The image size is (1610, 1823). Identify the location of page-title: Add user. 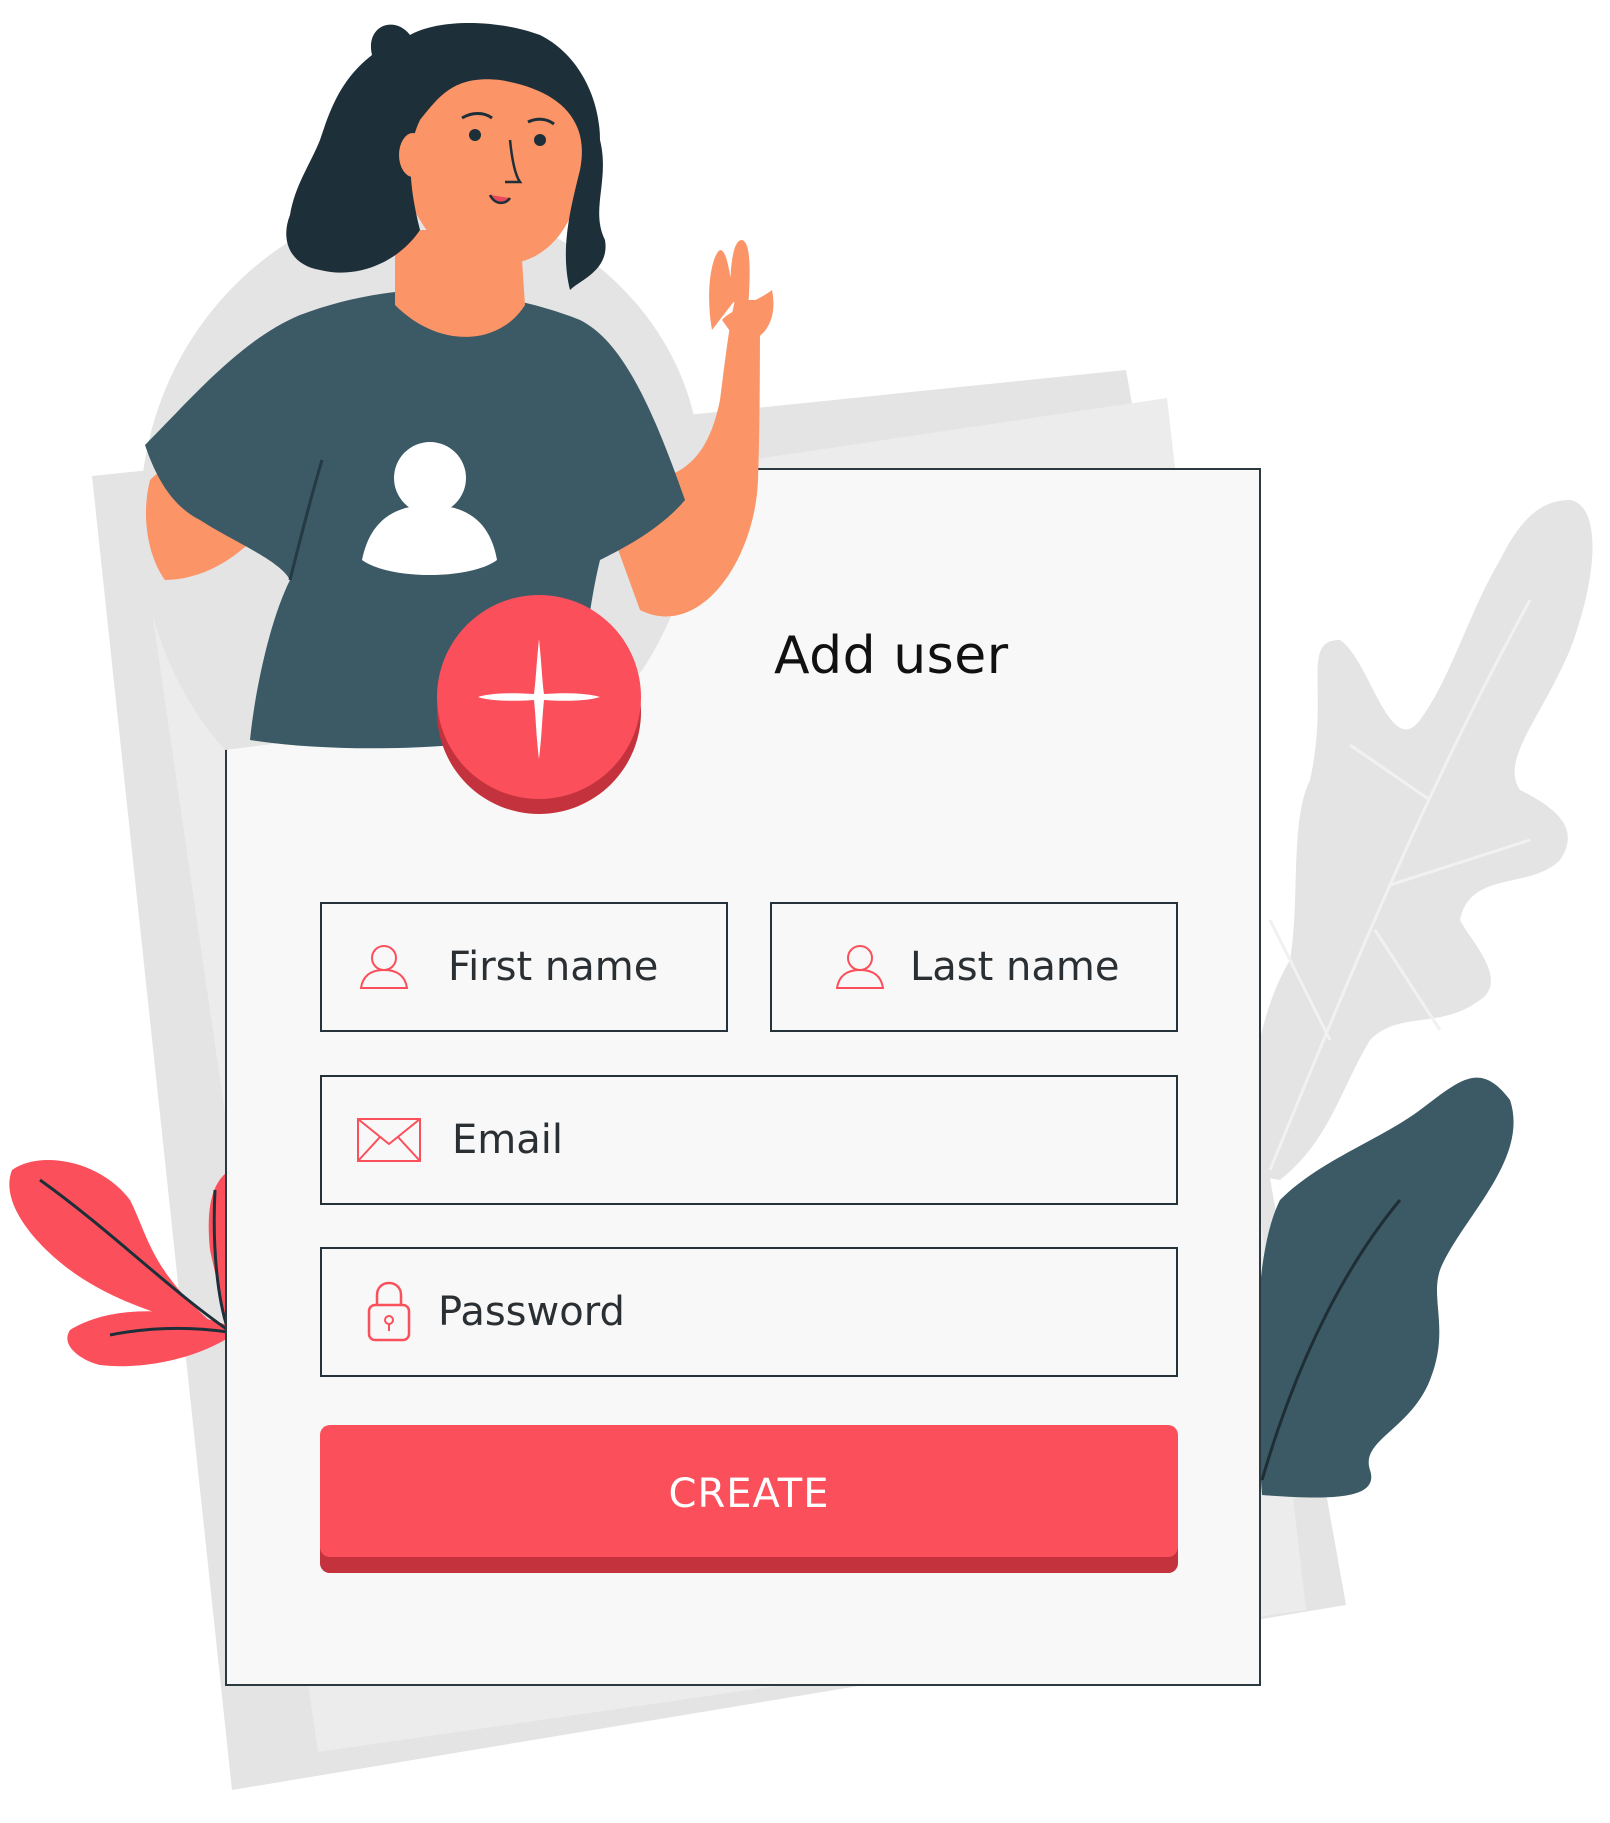
(891, 656).